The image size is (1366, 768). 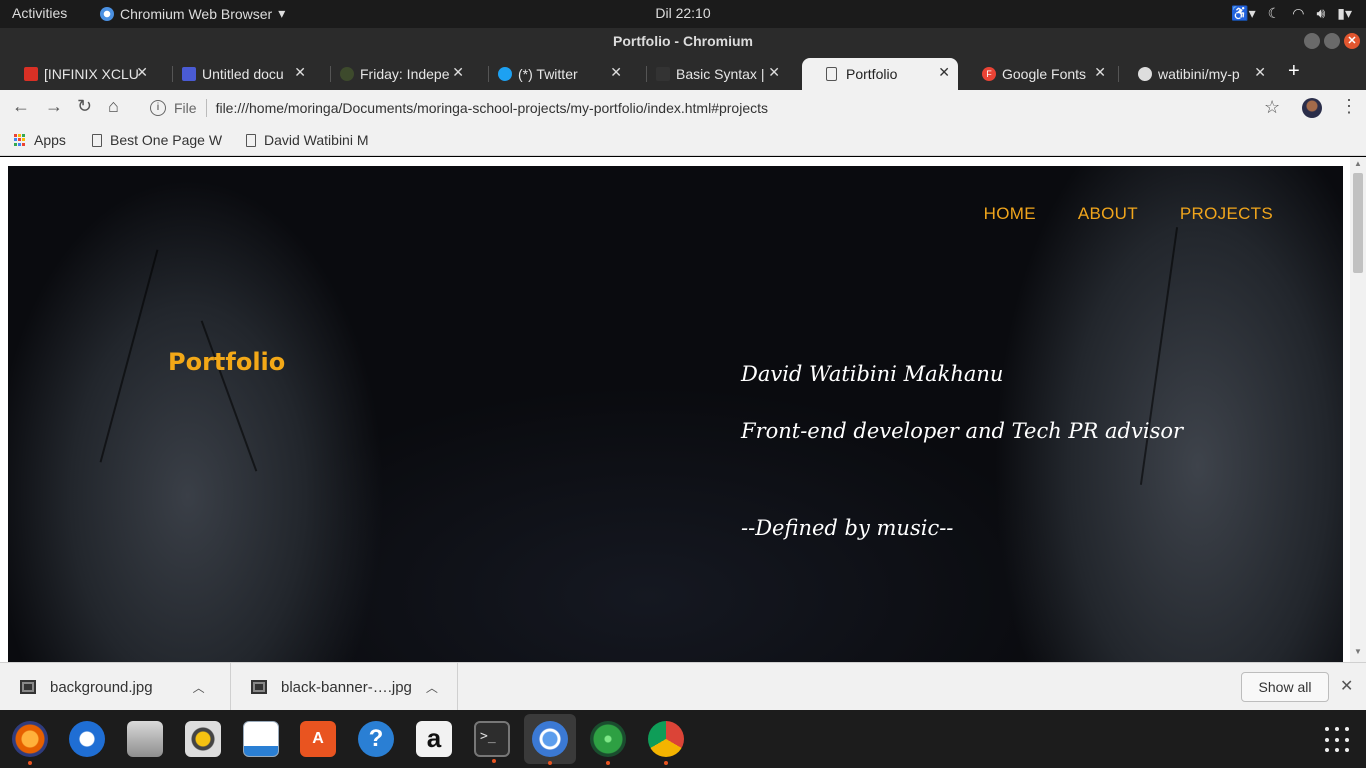 I want to click on info-icon: i, so click(x=158, y=108).